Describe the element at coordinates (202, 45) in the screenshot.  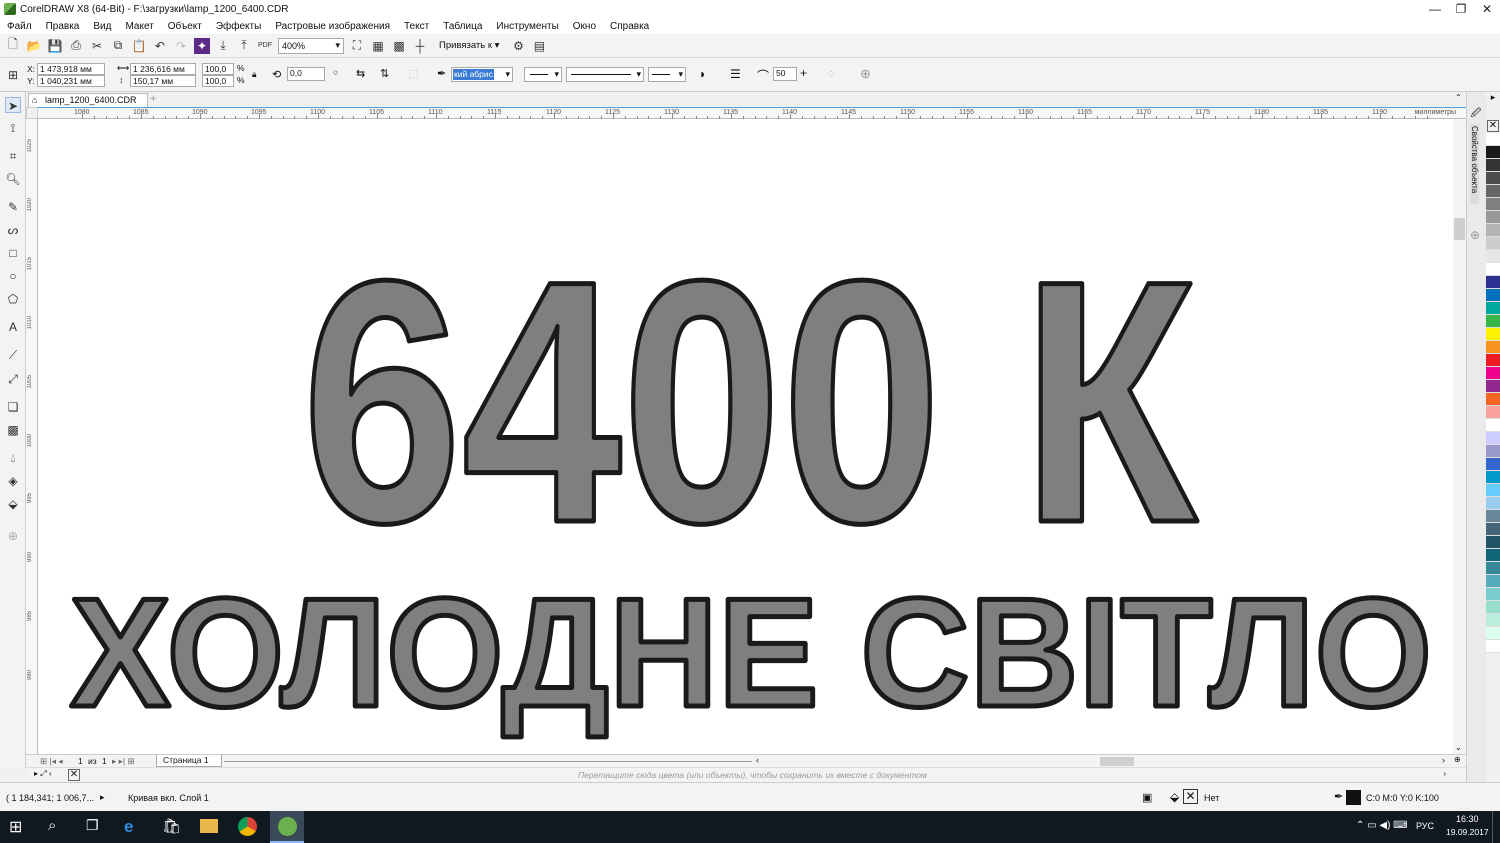
I see `search-content-icon: ✦` at that location.